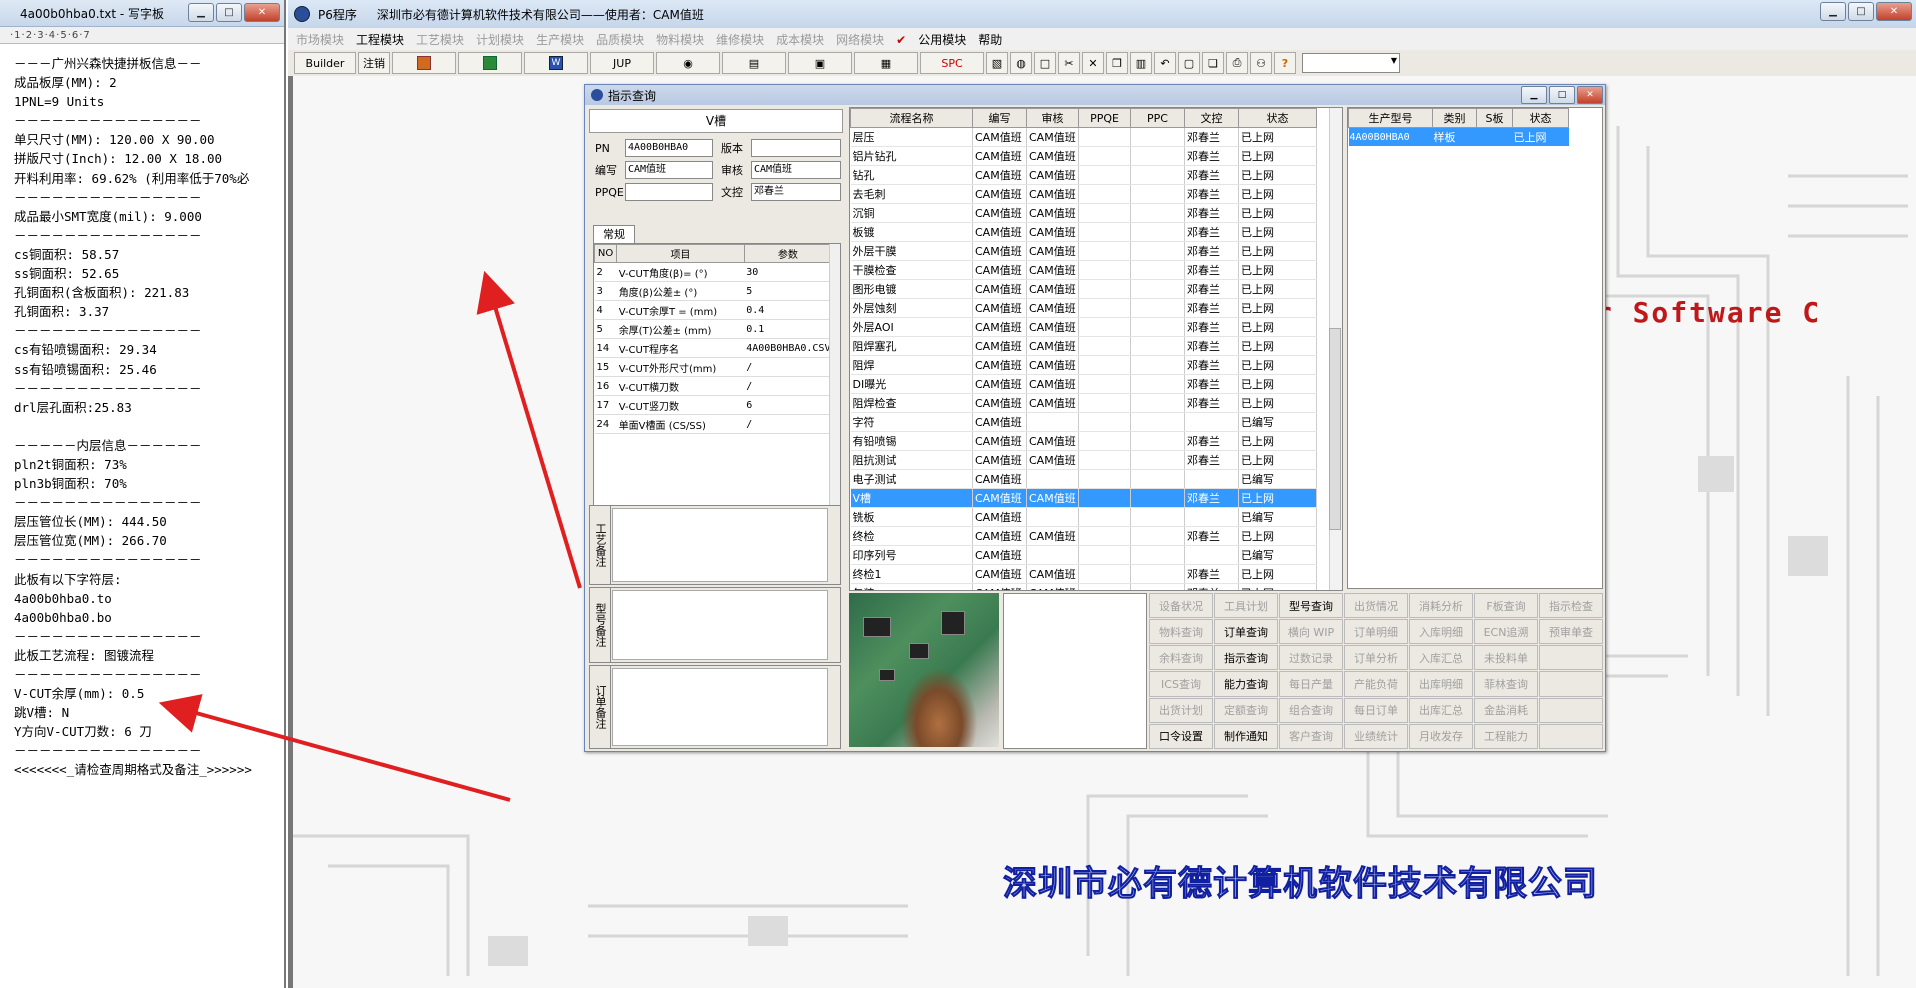 Image resolution: width=1916 pixels, height=988 pixels. Describe the element at coordinates (1390, 118) in the screenshot. I see `product-column-header: 生产型号` at that location.